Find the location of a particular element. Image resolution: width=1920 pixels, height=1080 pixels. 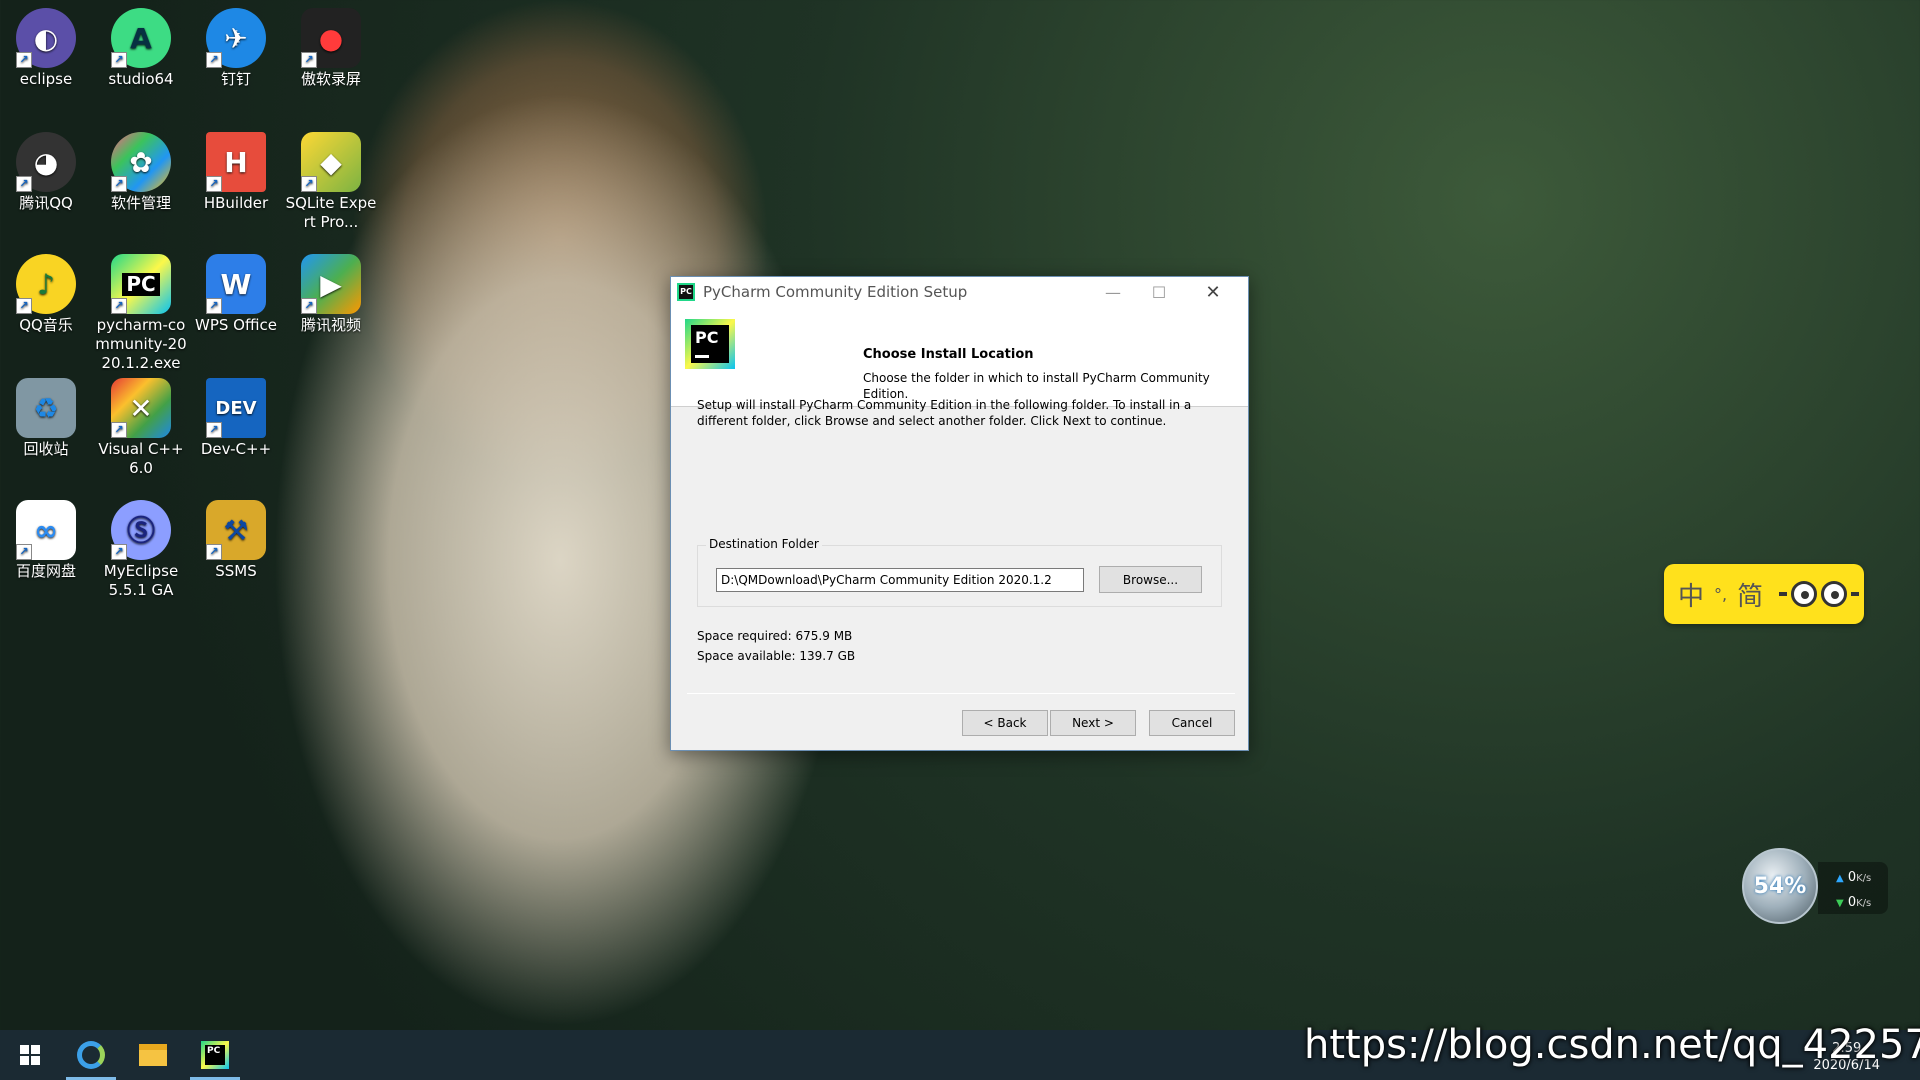

footer-divider is located at coordinates (961, 693).